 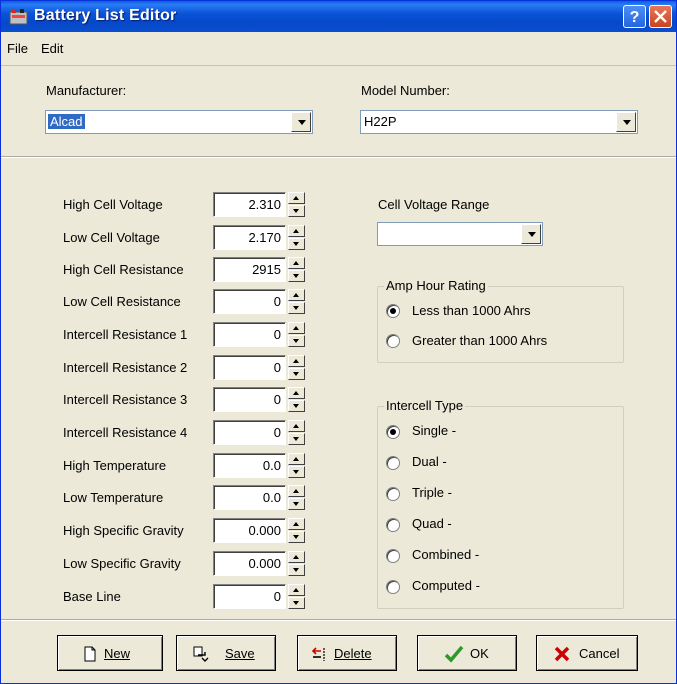 What do you see at coordinates (393, 463) in the screenshot?
I see `radio-dual` at bounding box center [393, 463].